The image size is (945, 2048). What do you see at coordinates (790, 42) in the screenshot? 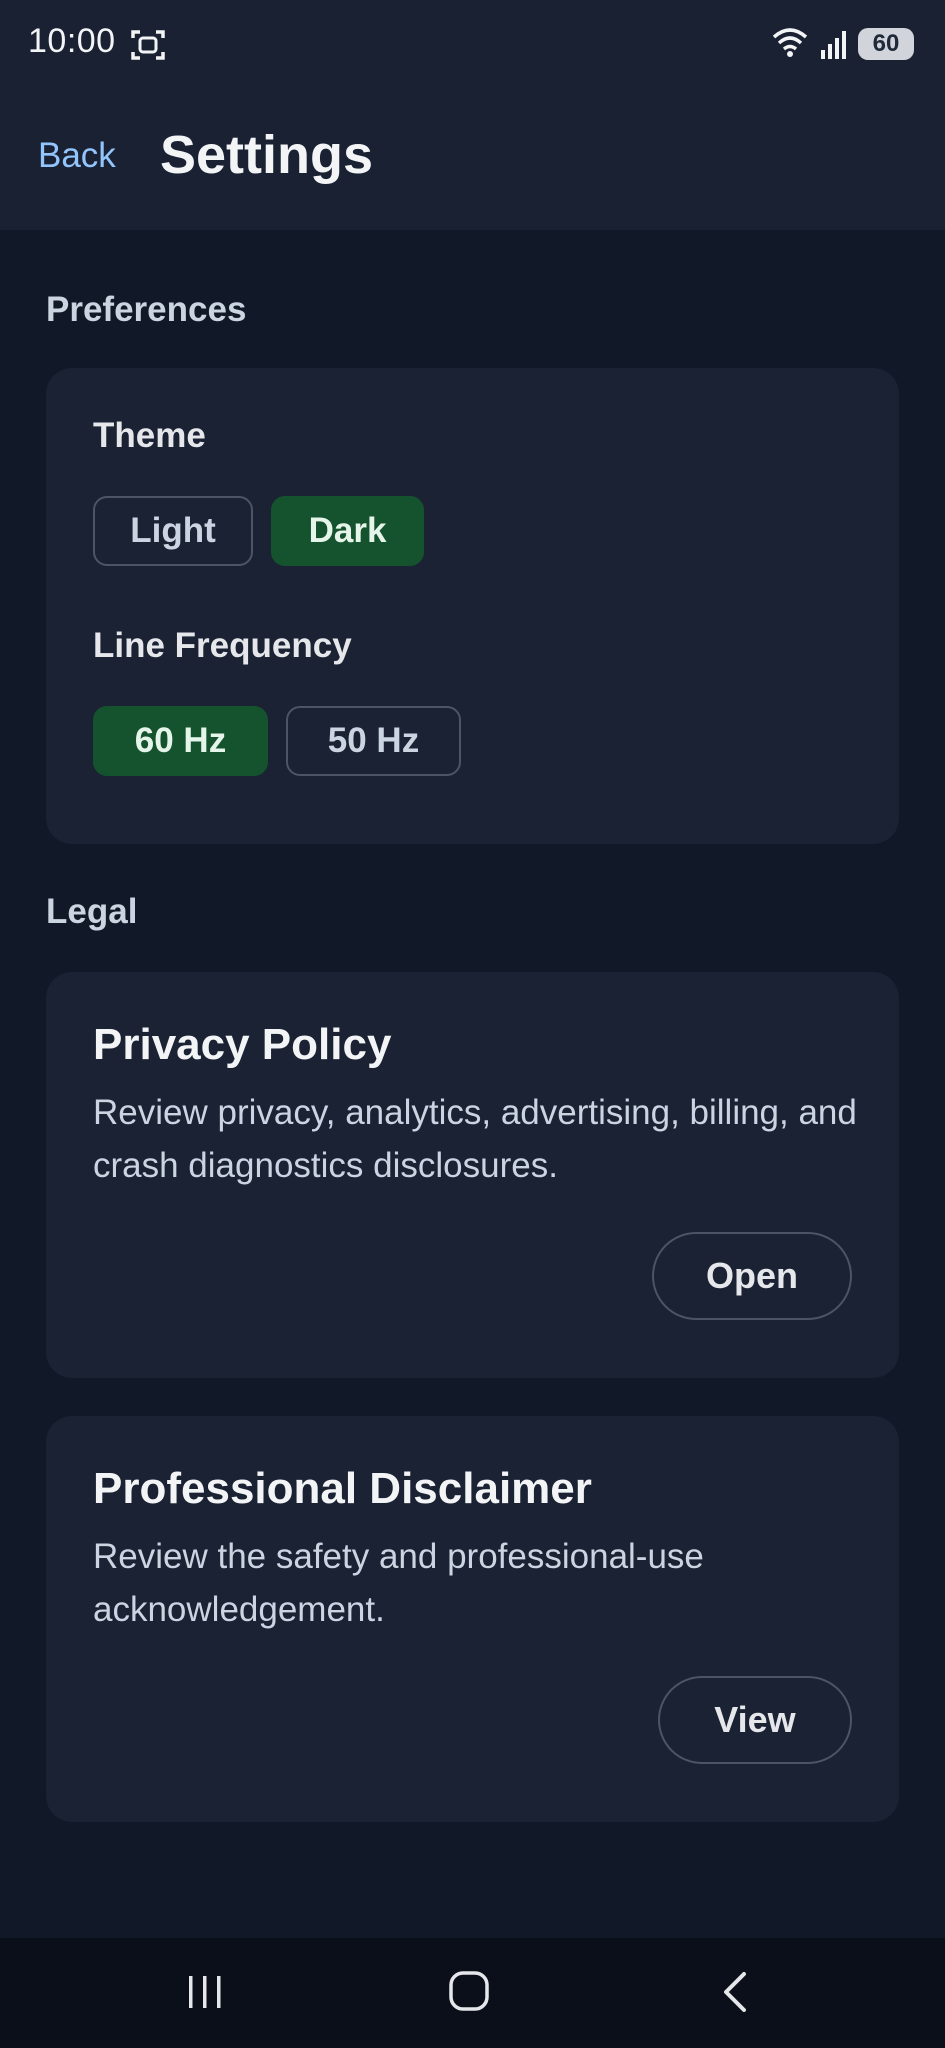
I see `wifi-icon` at bounding box center [790, 42].